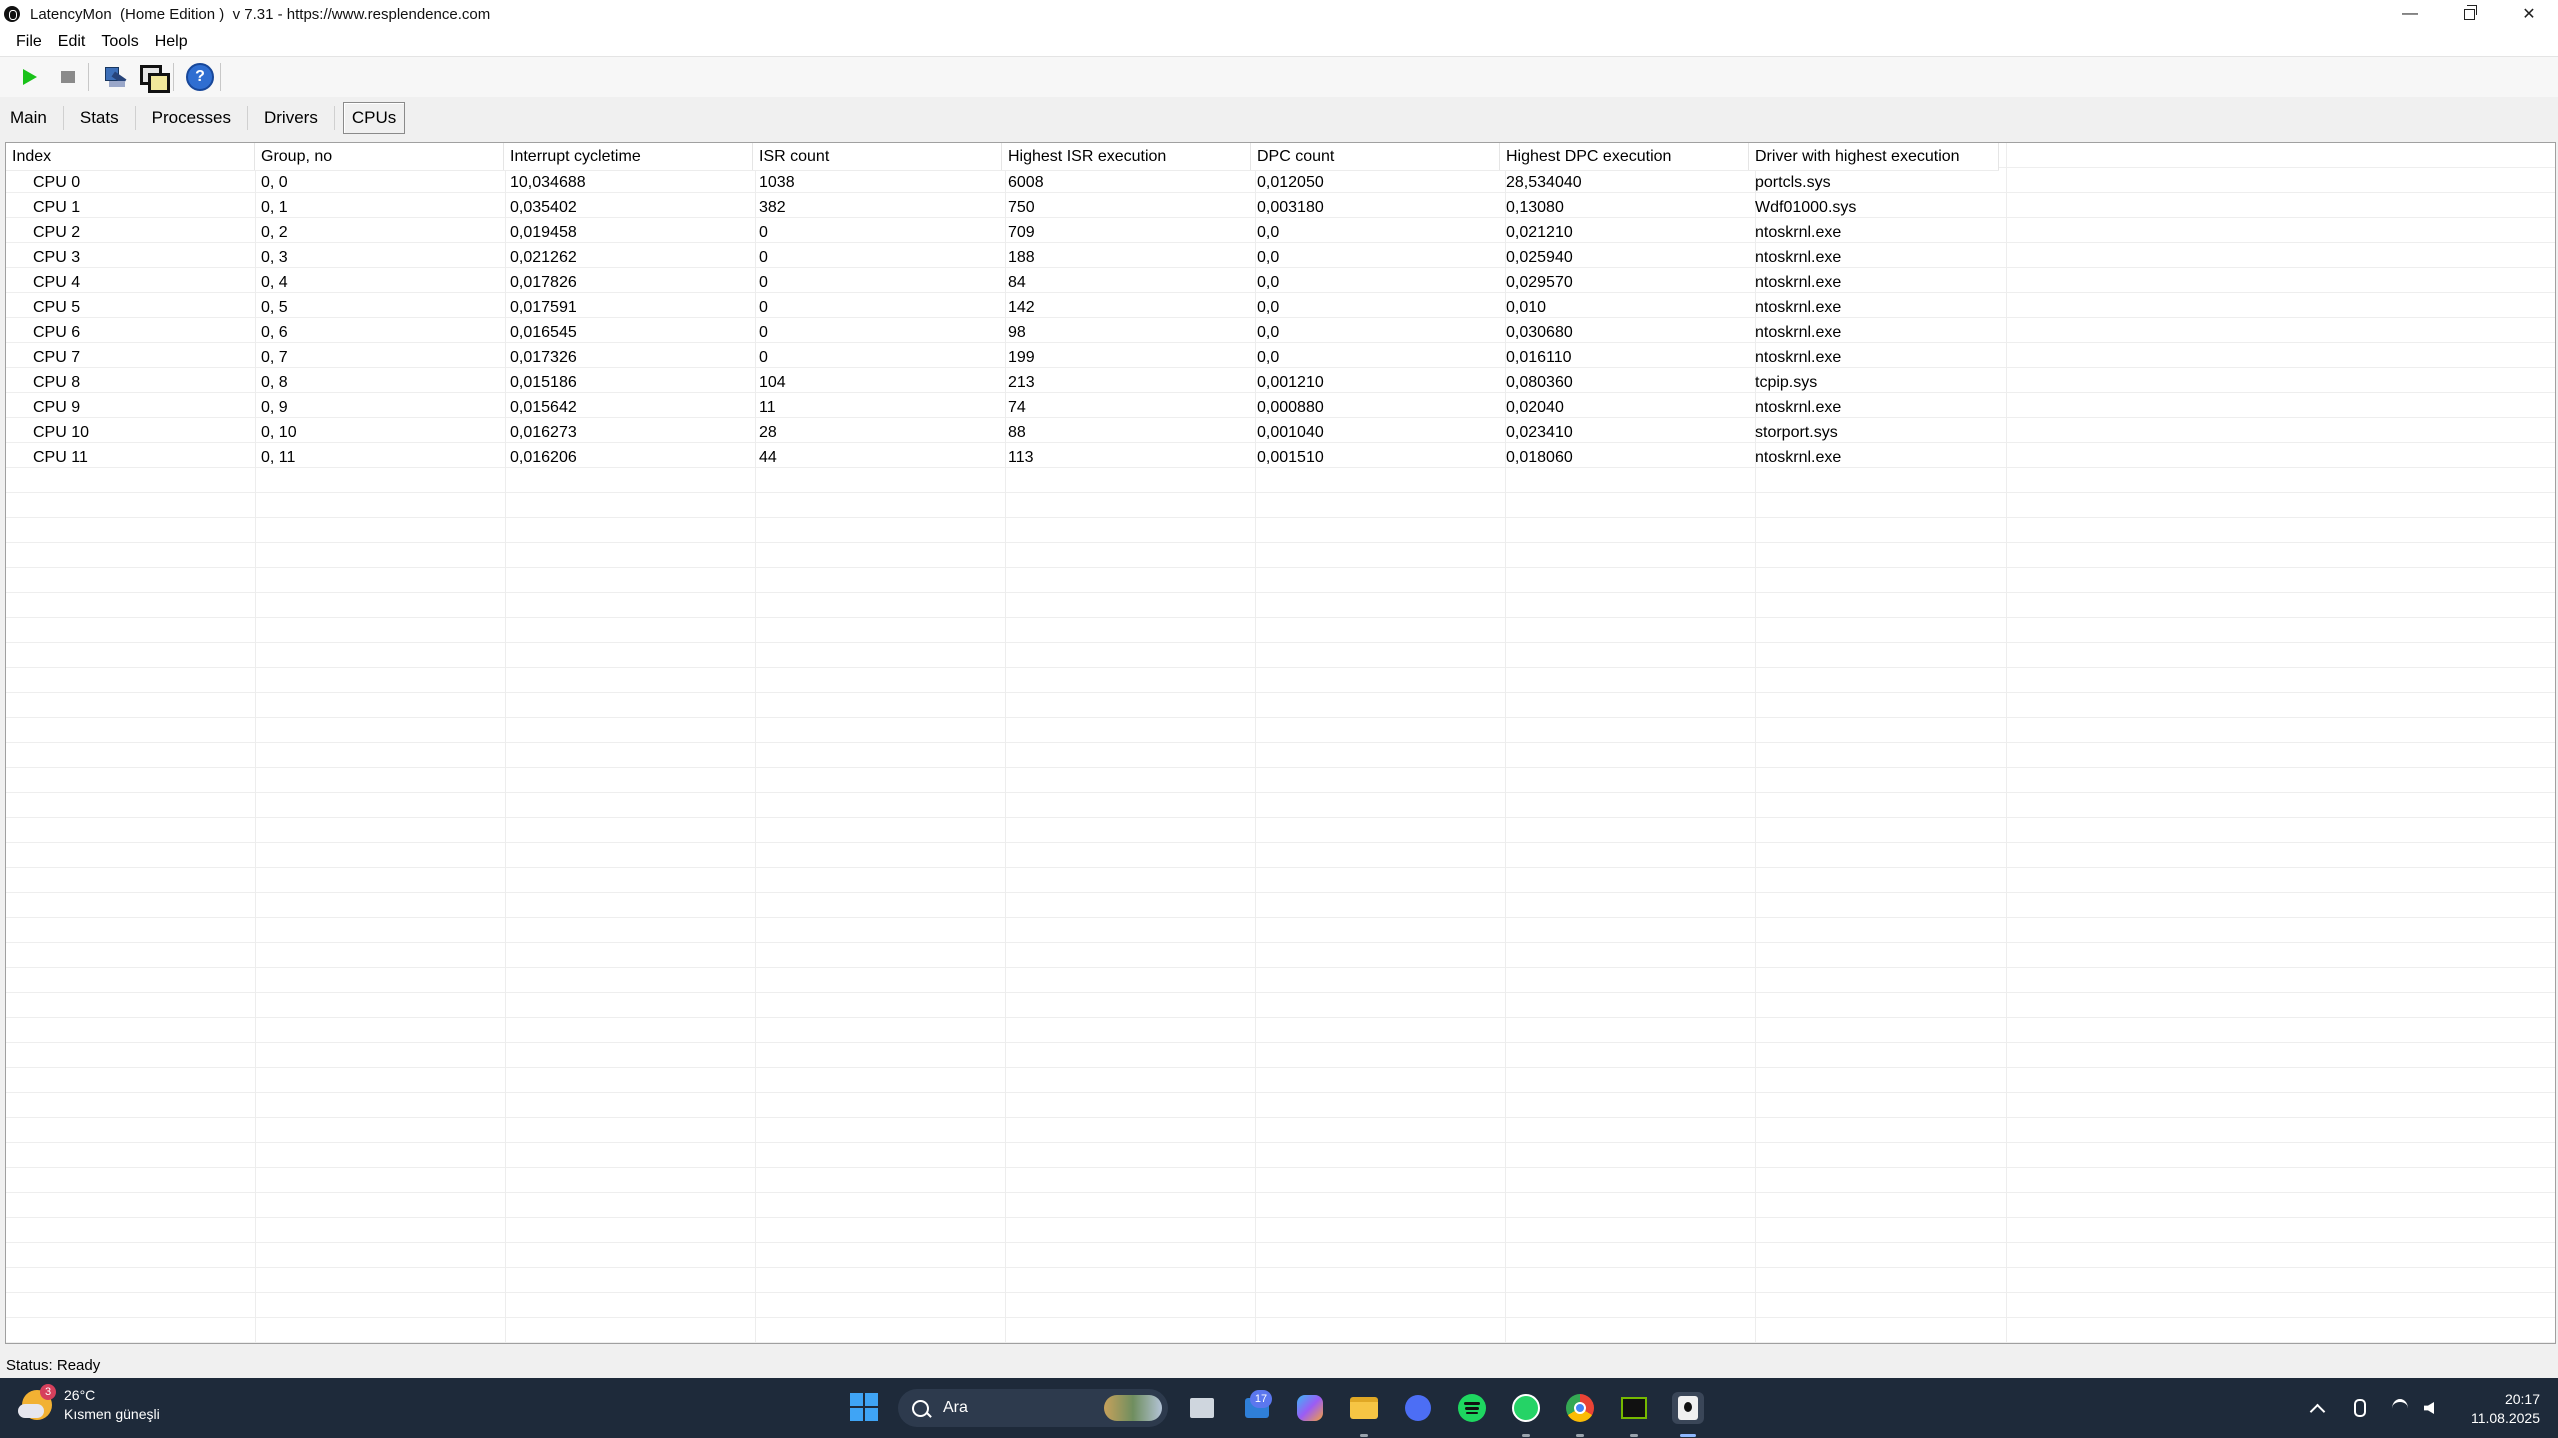 Image resolution: width=2558 pixels, height=1438 pixels. I want to click on table-cell: 0,021262, so click(543, 257).